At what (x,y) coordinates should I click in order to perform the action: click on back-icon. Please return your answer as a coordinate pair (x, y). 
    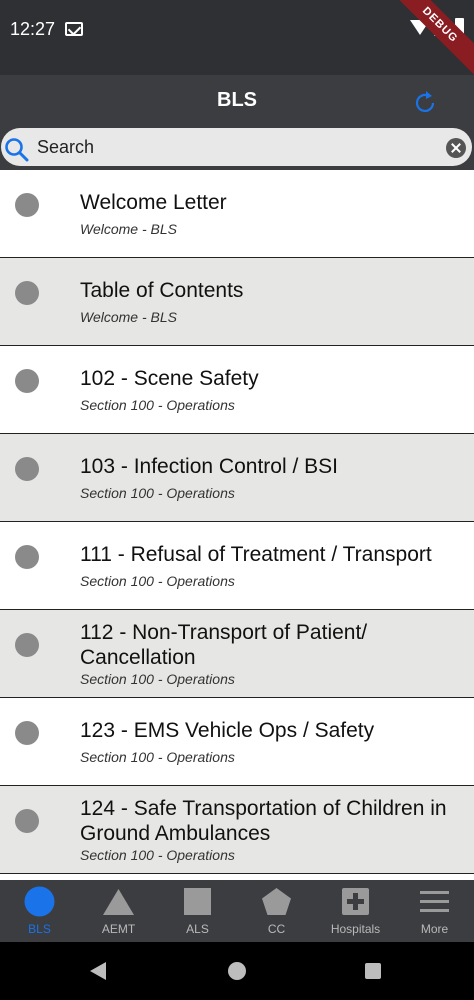
    Looking at the image, I should click on (98, 971).